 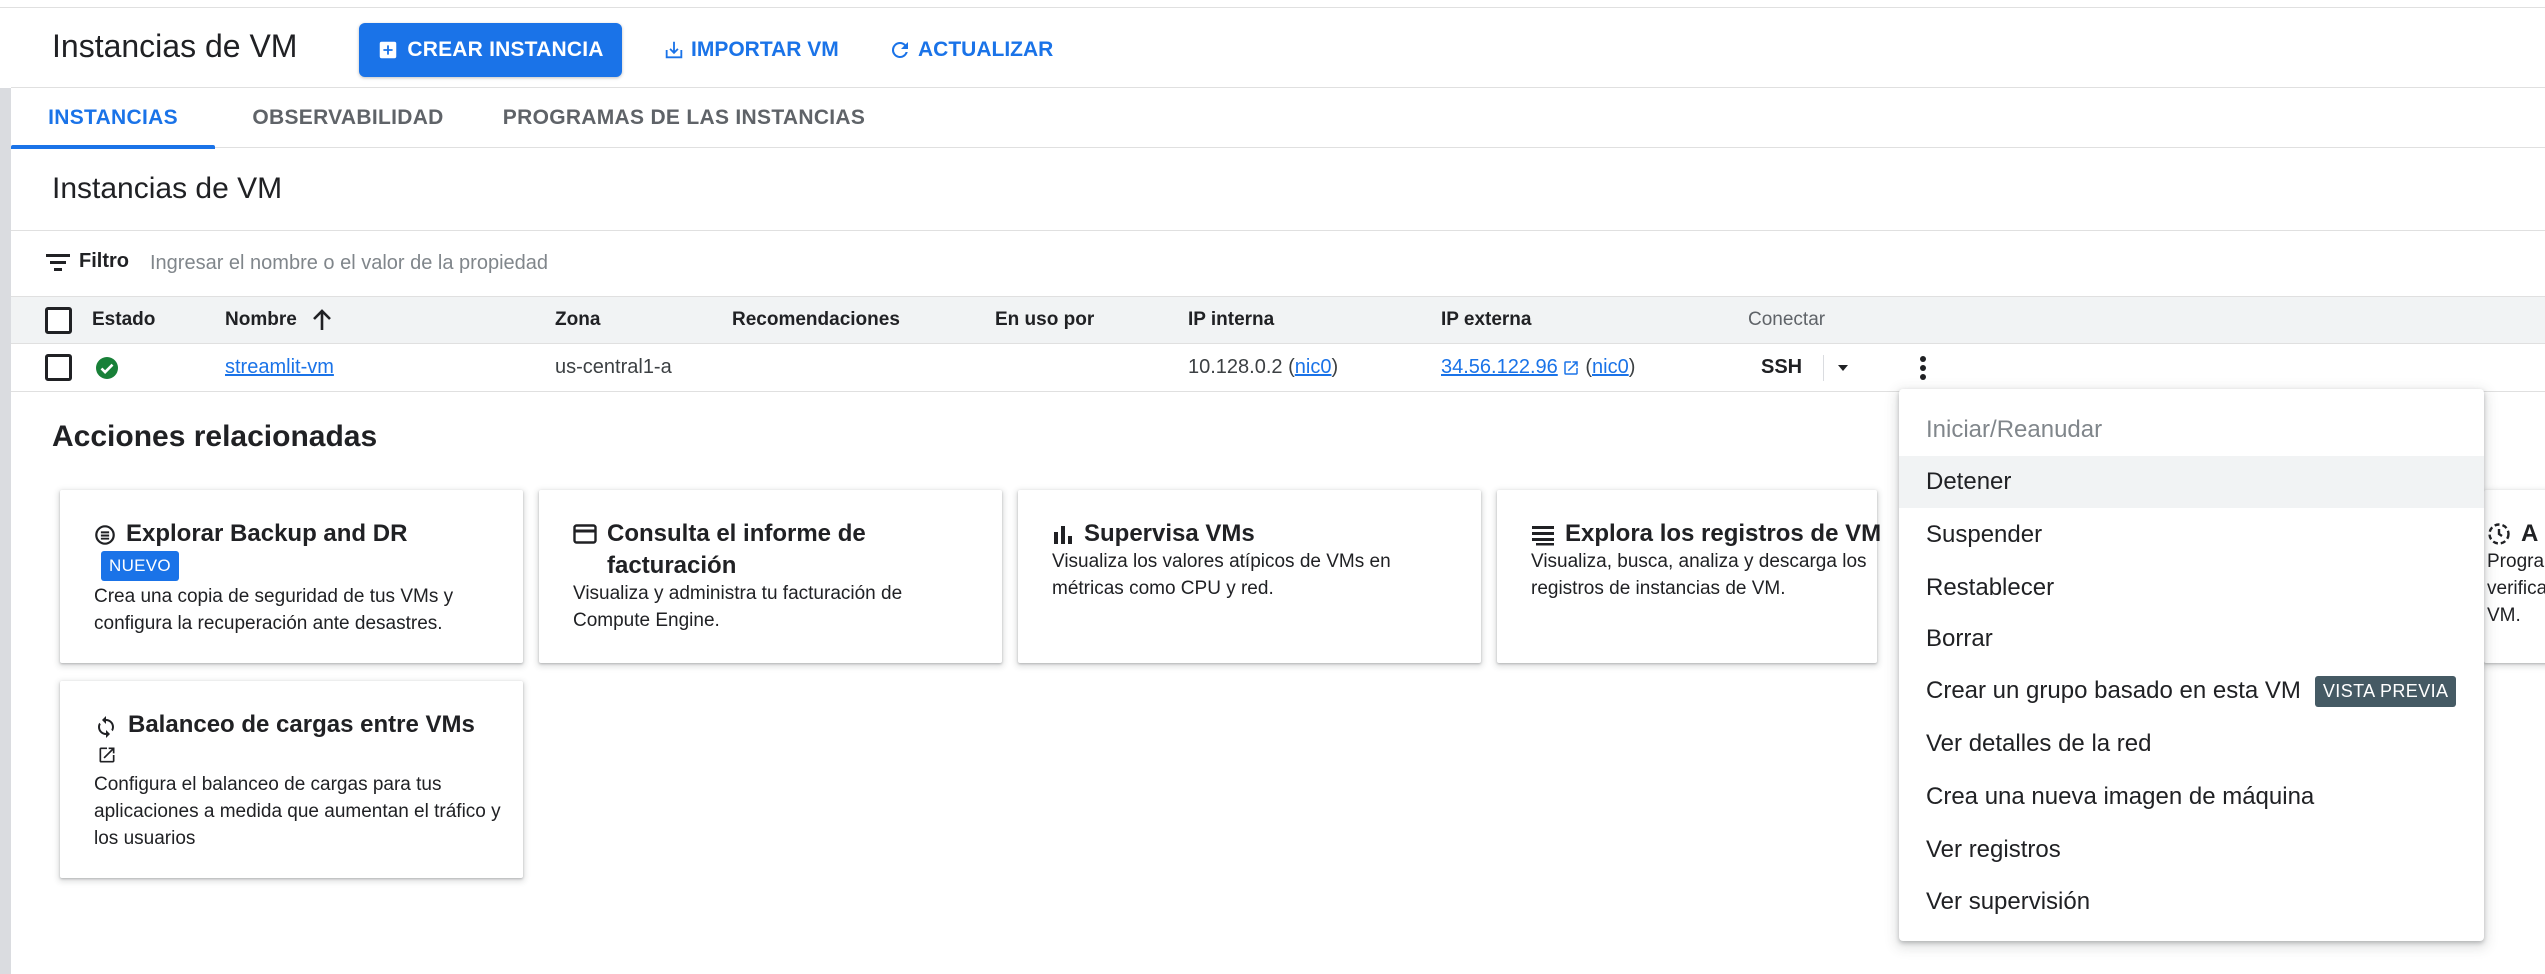 What do you see at coordinates (2191, 639) in the screenshot?
I see `menu-item-delete: Borrar` at bounding box center [2191, 639].